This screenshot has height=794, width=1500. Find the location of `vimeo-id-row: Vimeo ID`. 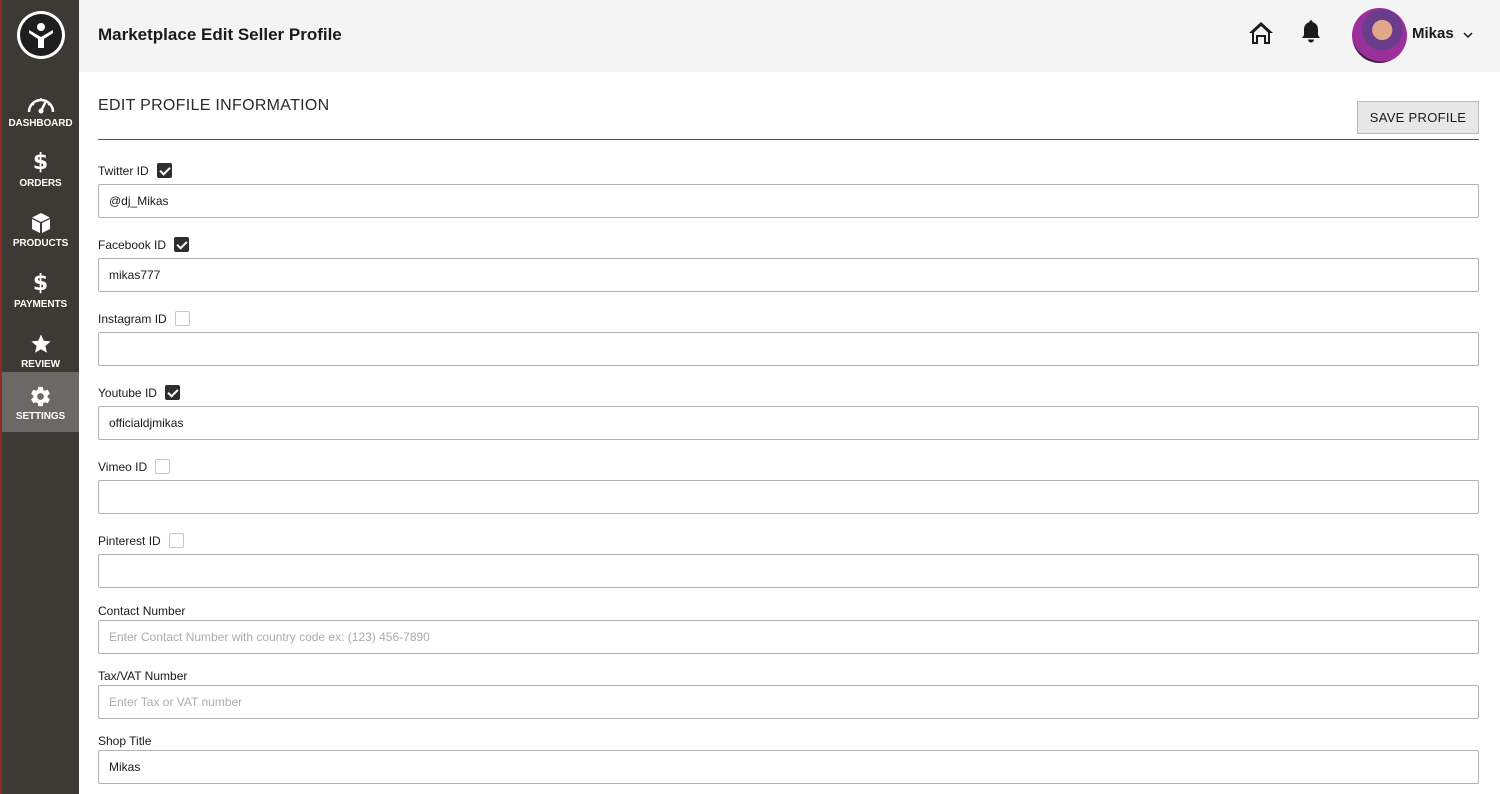

vimeo-id-row: Vimeo ID is located at coordinates (134, 466).